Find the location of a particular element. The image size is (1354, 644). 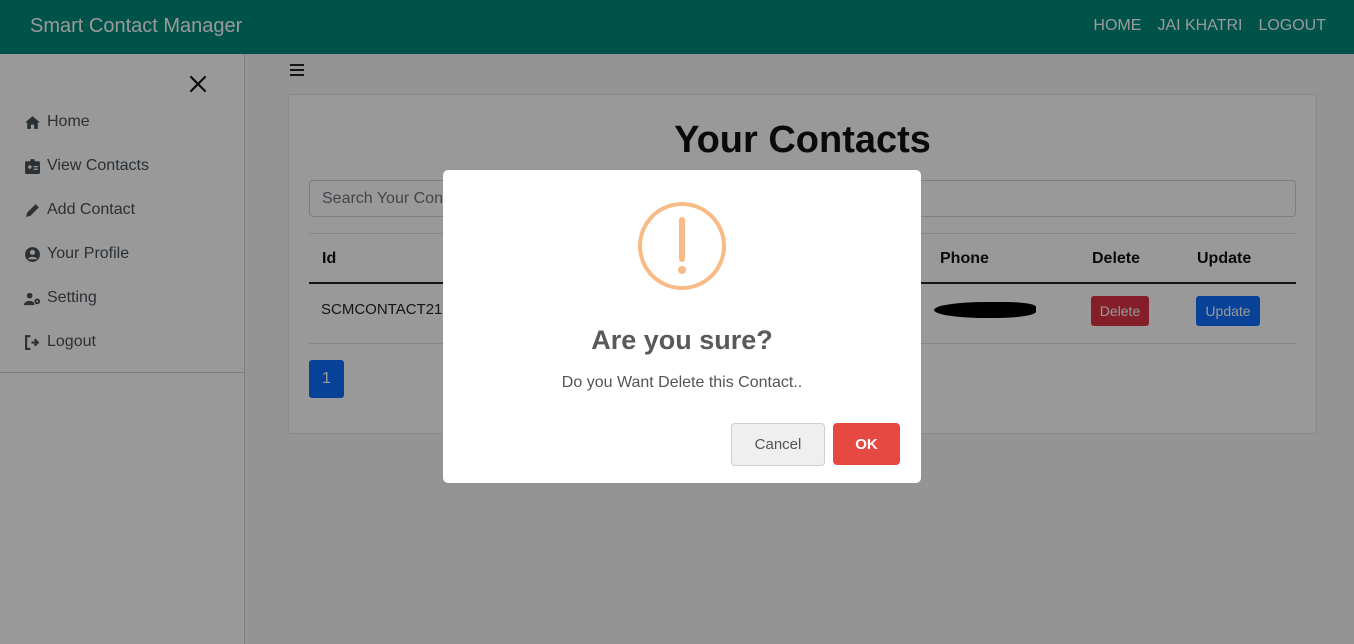

ok-button: OK is located at coordinates (866, 444).